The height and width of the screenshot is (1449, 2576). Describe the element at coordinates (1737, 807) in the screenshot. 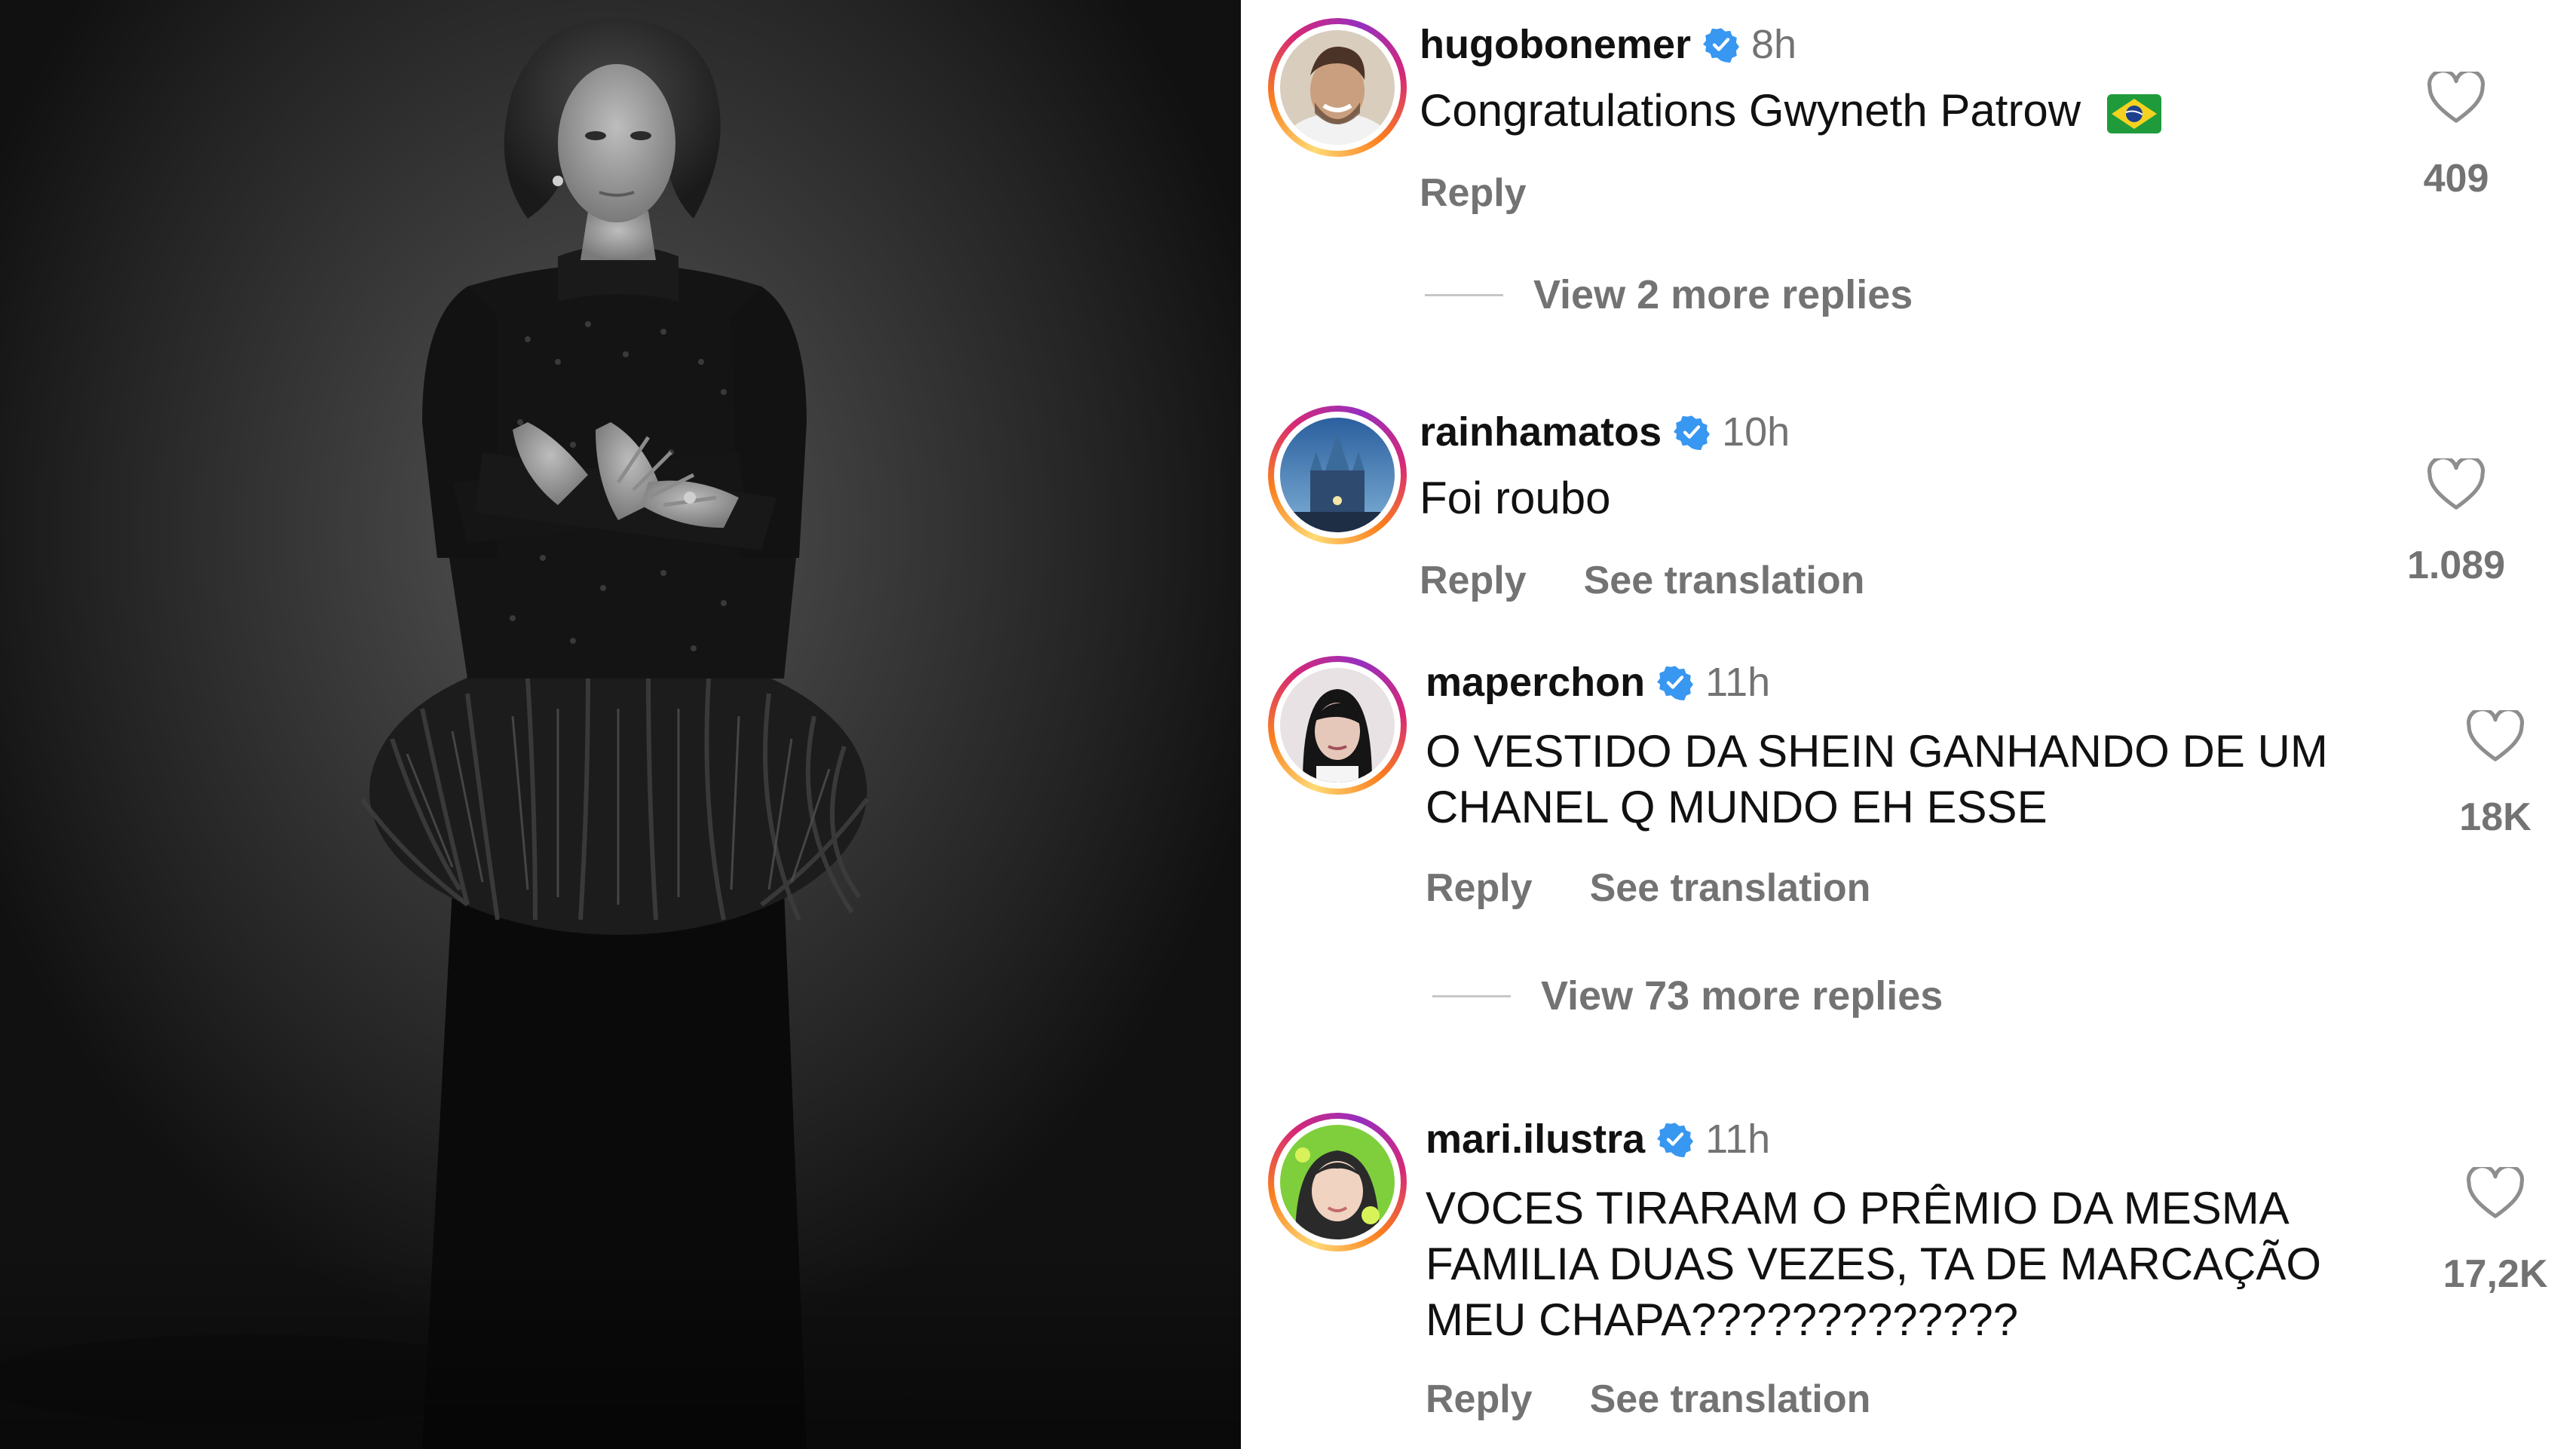

I see `comment-text-line: CHANEL Q MUNDO EH ESSE` at that location.